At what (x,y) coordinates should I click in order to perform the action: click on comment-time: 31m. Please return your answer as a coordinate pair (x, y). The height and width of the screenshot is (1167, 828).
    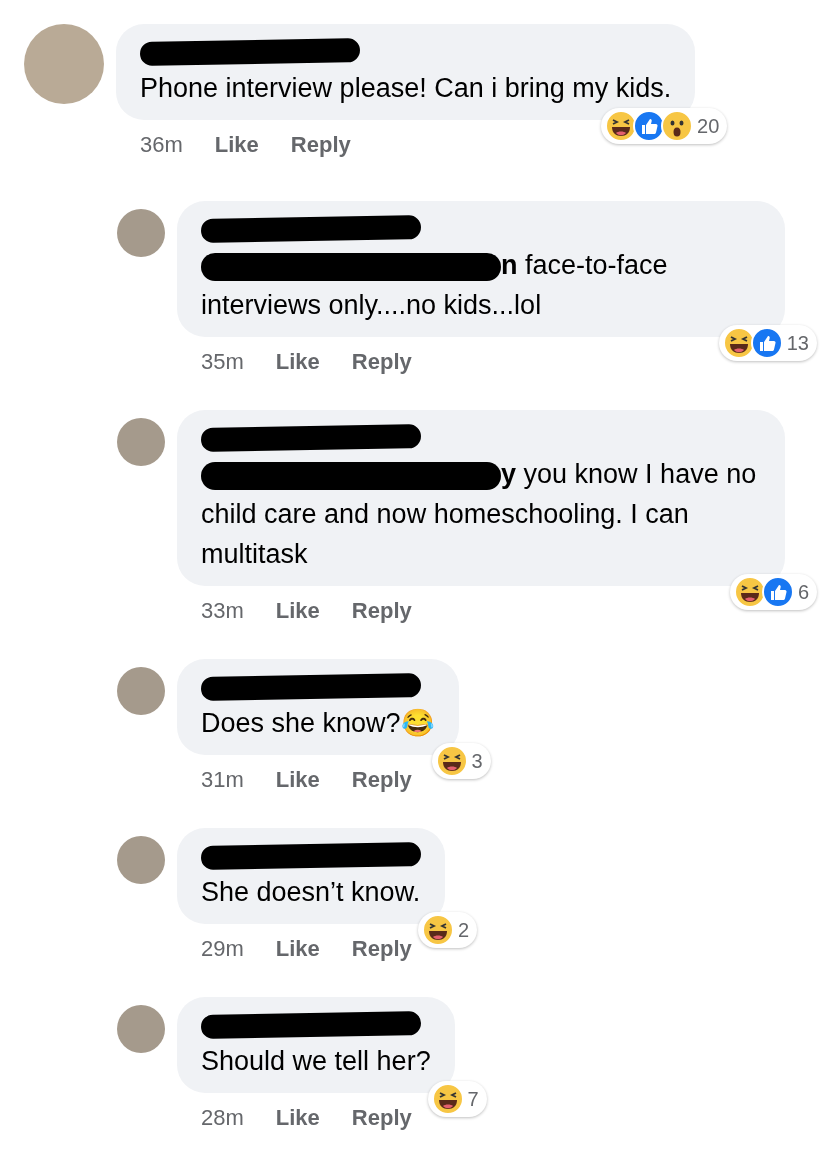
    Looking at the image, I should click on (222, 780).